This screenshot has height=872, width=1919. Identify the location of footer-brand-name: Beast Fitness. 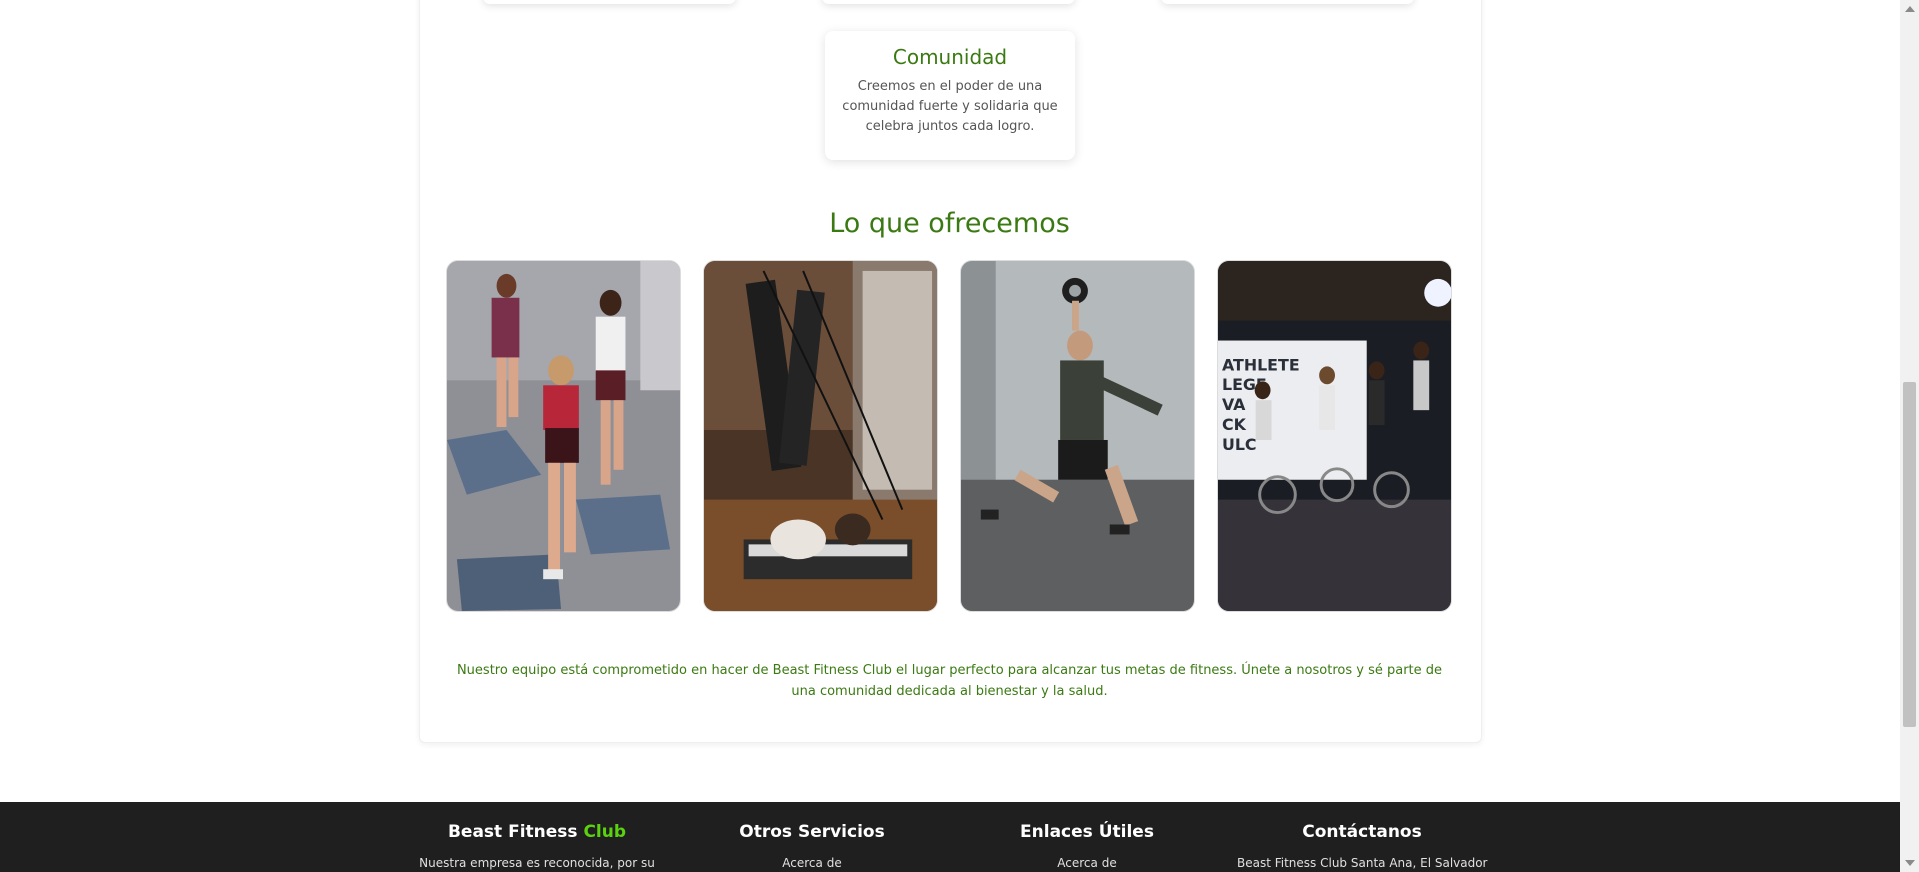
(512, 832).